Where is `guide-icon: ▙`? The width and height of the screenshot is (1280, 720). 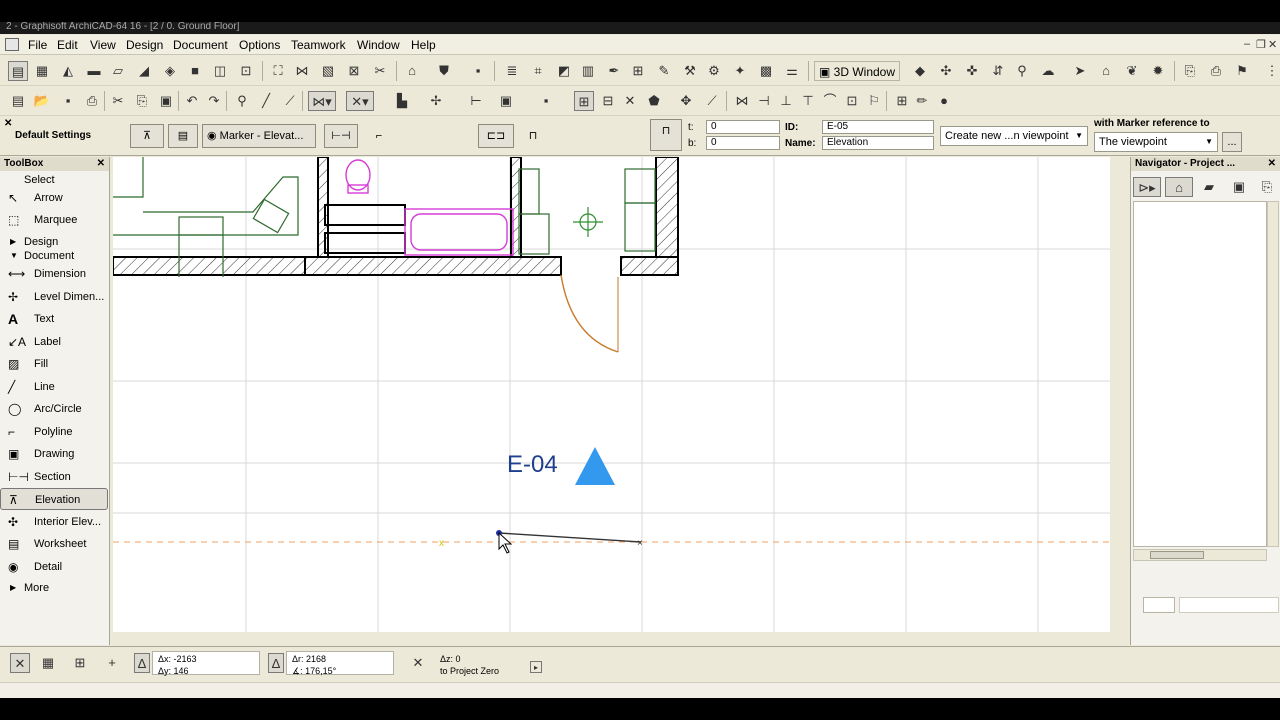 guide-icon: ▙ is located at coordinates (402, 101).